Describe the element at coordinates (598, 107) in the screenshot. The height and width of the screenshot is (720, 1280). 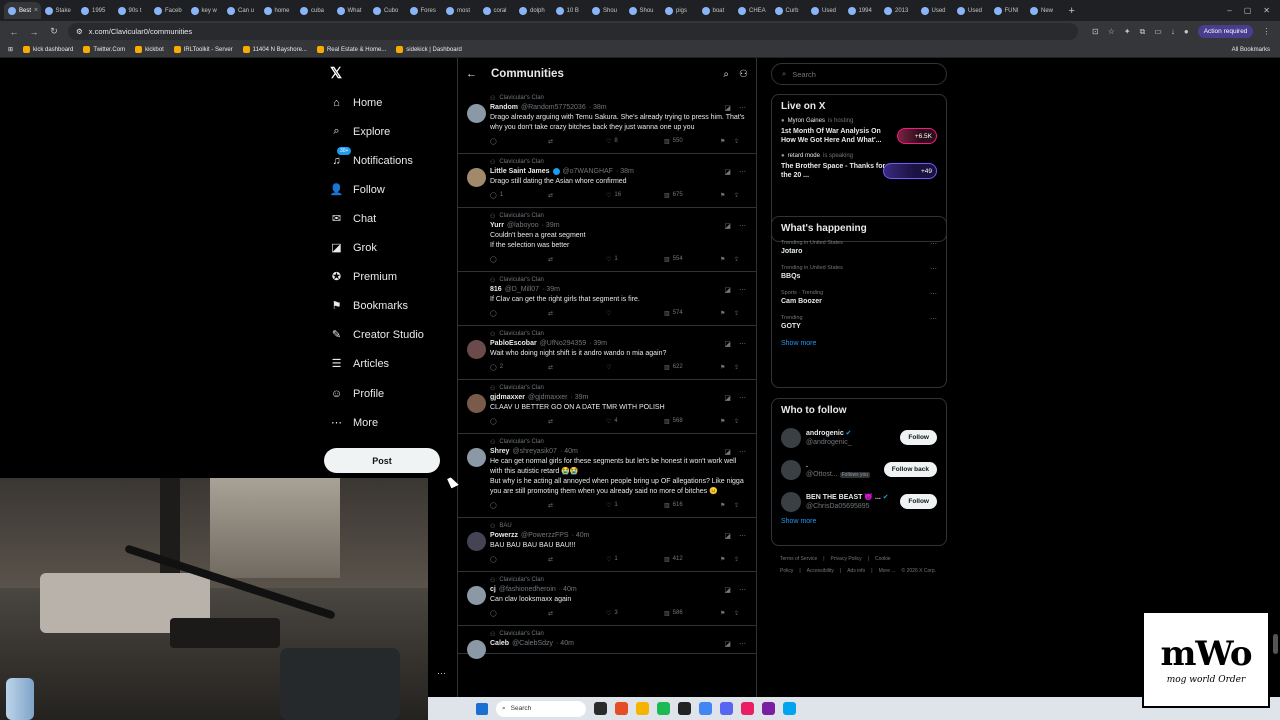
I see `tweet-time: · 38m` at that location.